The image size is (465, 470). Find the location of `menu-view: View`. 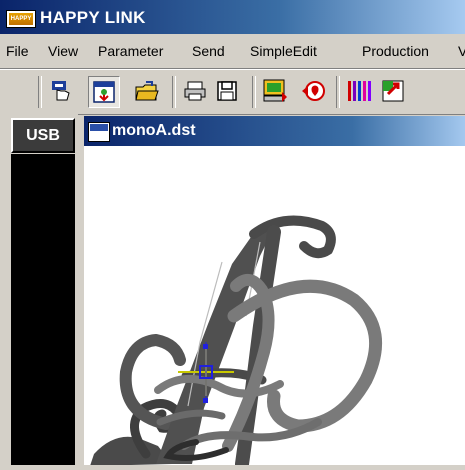

menu-view: View is located at coordinates (63, 51).